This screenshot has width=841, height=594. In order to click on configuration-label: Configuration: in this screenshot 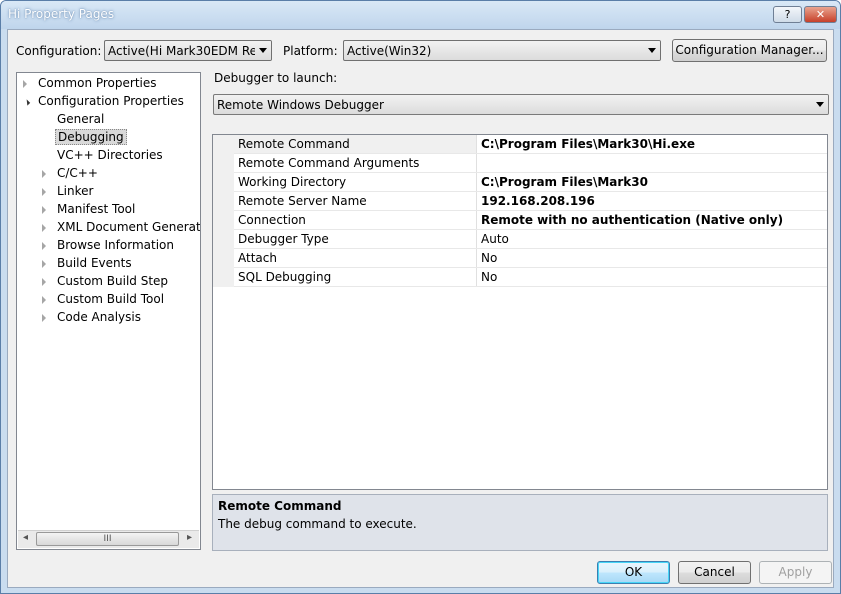, I will do `click(59, 51)`.